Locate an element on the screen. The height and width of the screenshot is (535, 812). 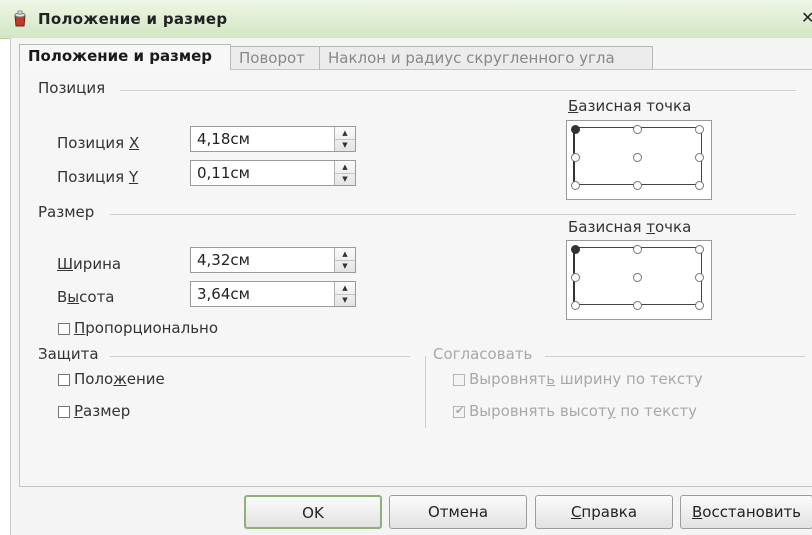
help-button: Справка is located at coordinates (604, 512).